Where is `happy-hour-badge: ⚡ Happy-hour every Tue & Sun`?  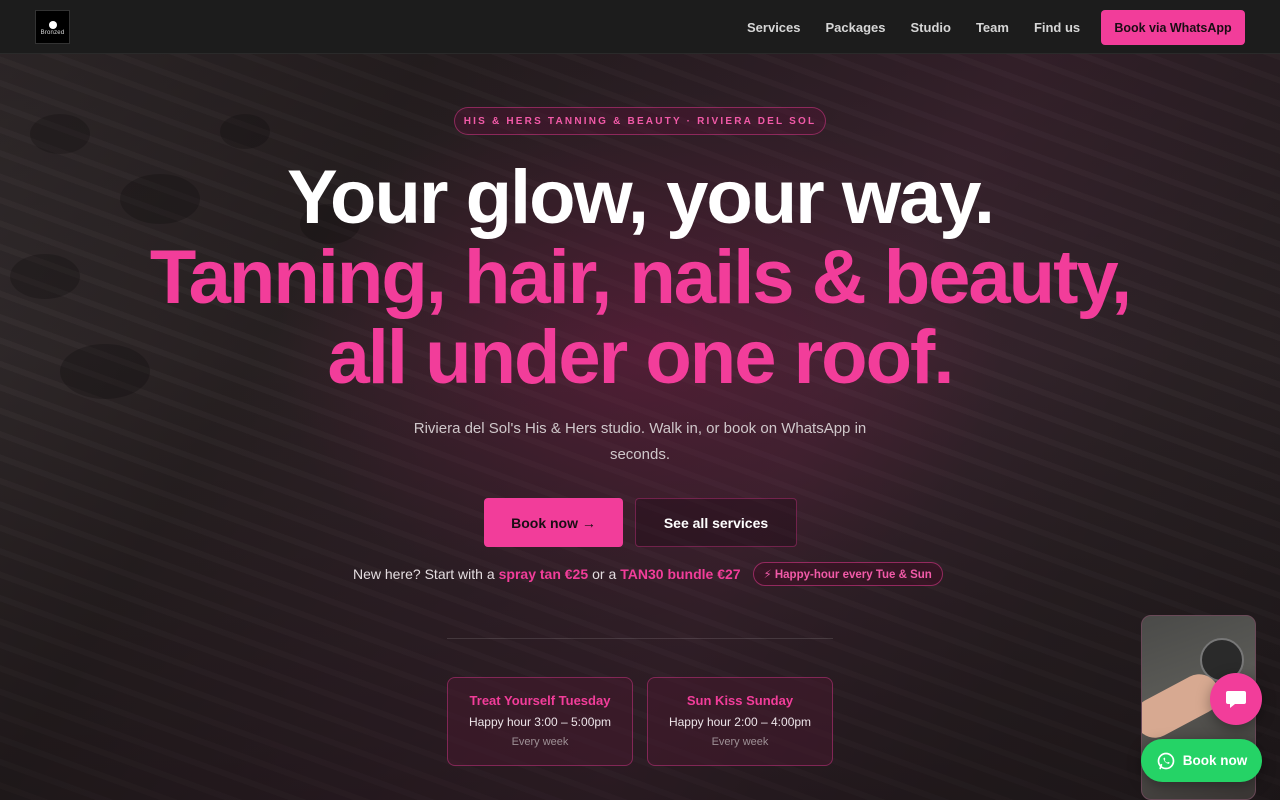
happy-hour-badge: ⚡ Happy-hour every Tue & Sun is located at coordinates (847, 574).